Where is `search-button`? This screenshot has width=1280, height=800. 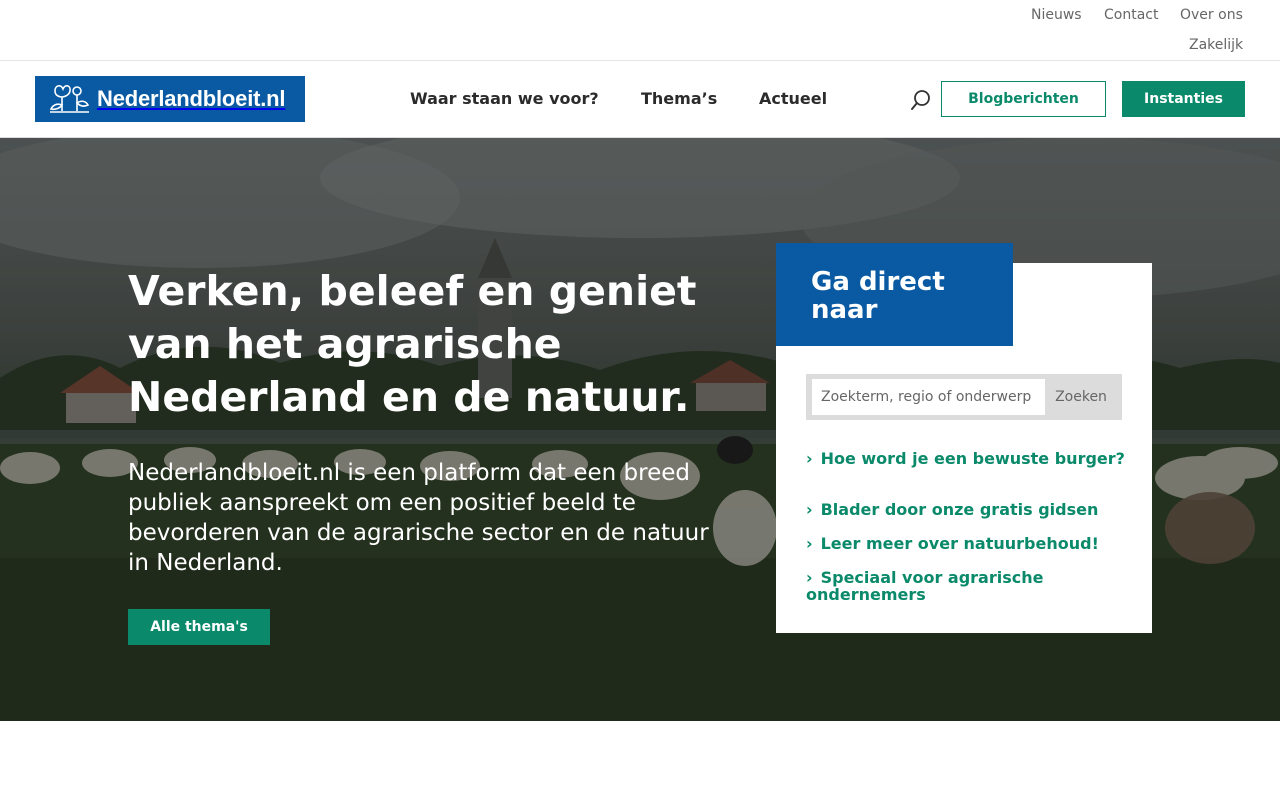
search-button is located at coordinates (921, 100).